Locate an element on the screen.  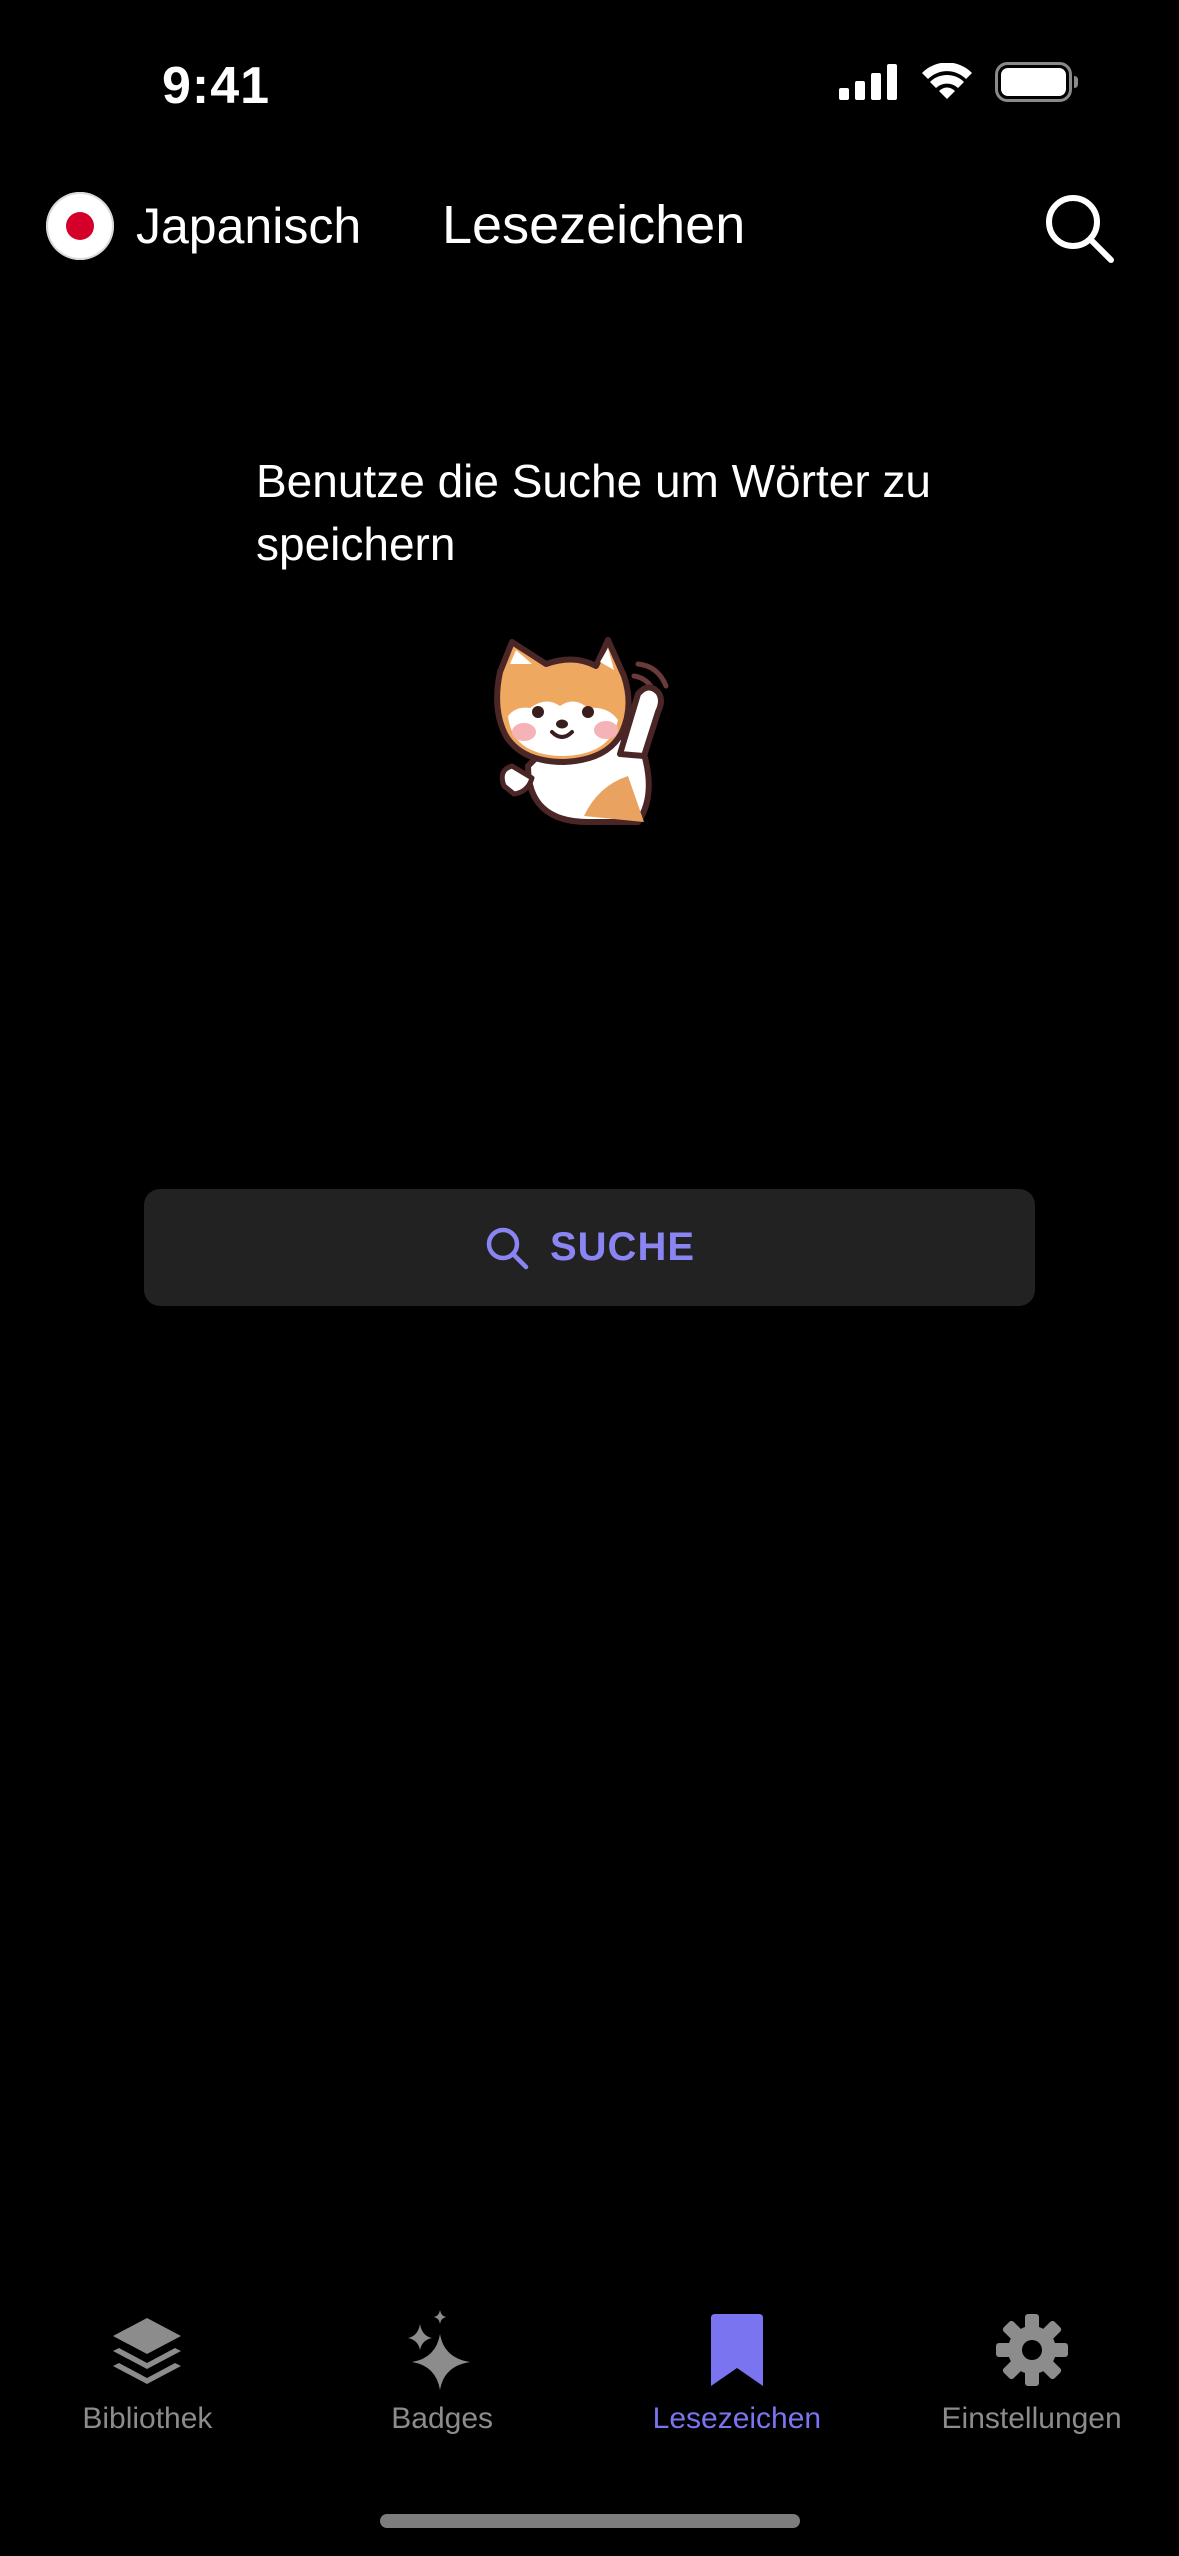
tab-label: Badges is located at coordinates (442, 2418).